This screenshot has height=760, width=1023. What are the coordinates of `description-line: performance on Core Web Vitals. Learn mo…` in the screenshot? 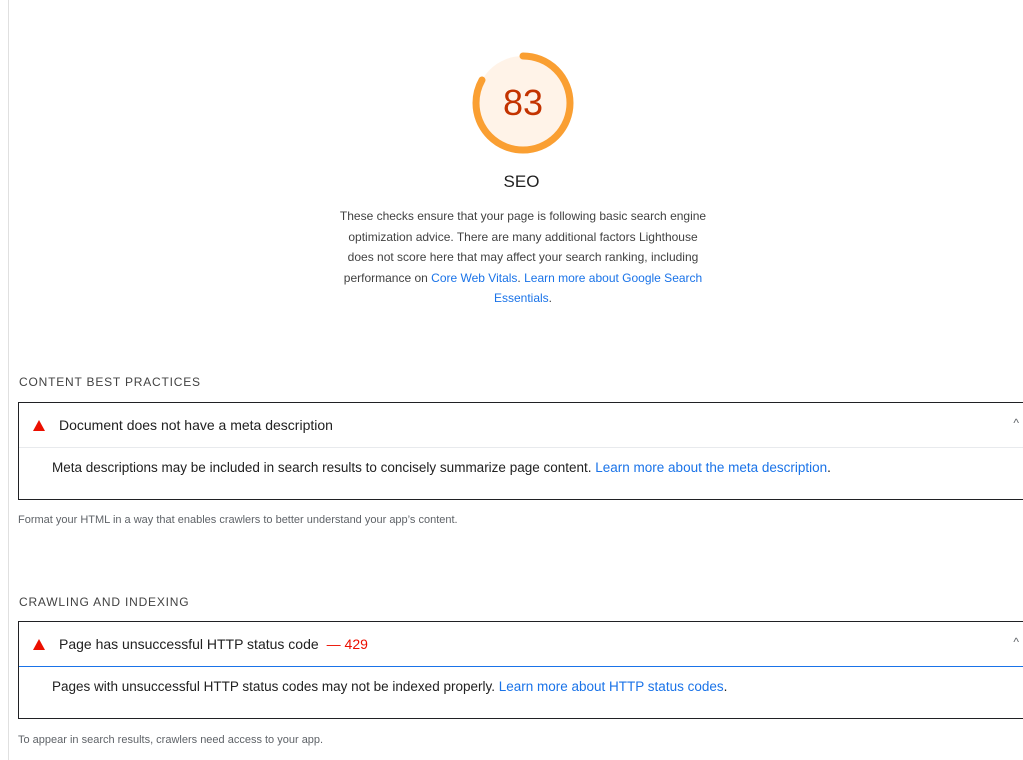 It's located at (523, 278).